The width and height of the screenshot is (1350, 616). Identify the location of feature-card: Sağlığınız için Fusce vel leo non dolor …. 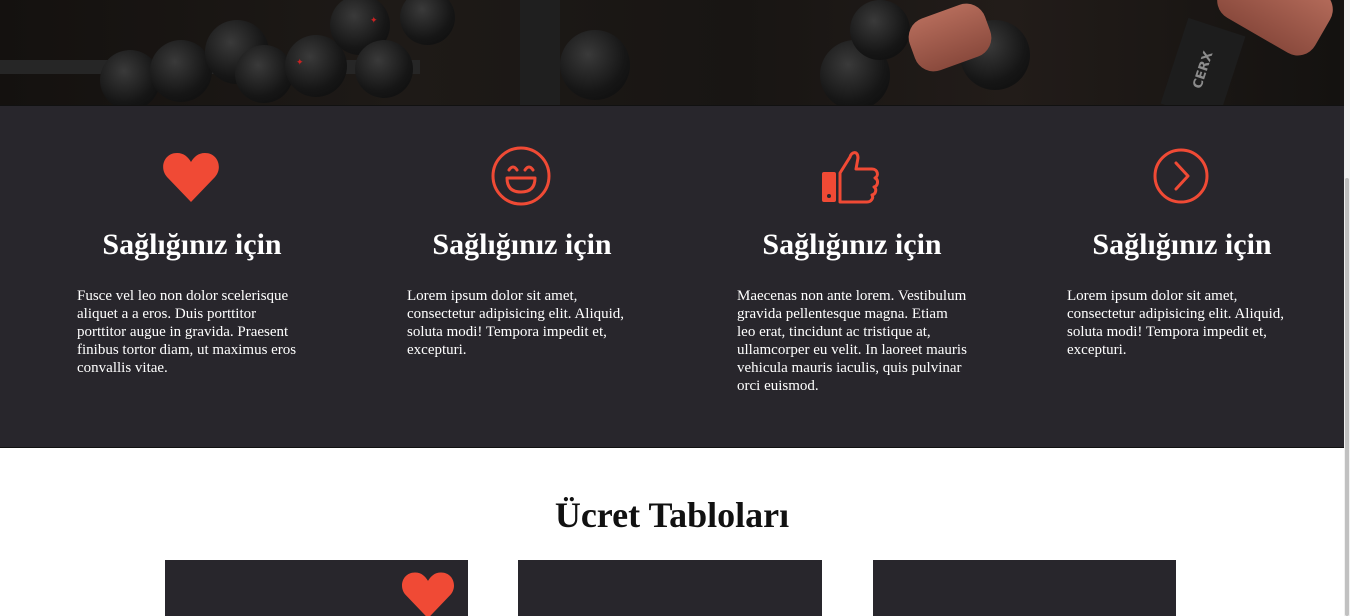
(165, 276).